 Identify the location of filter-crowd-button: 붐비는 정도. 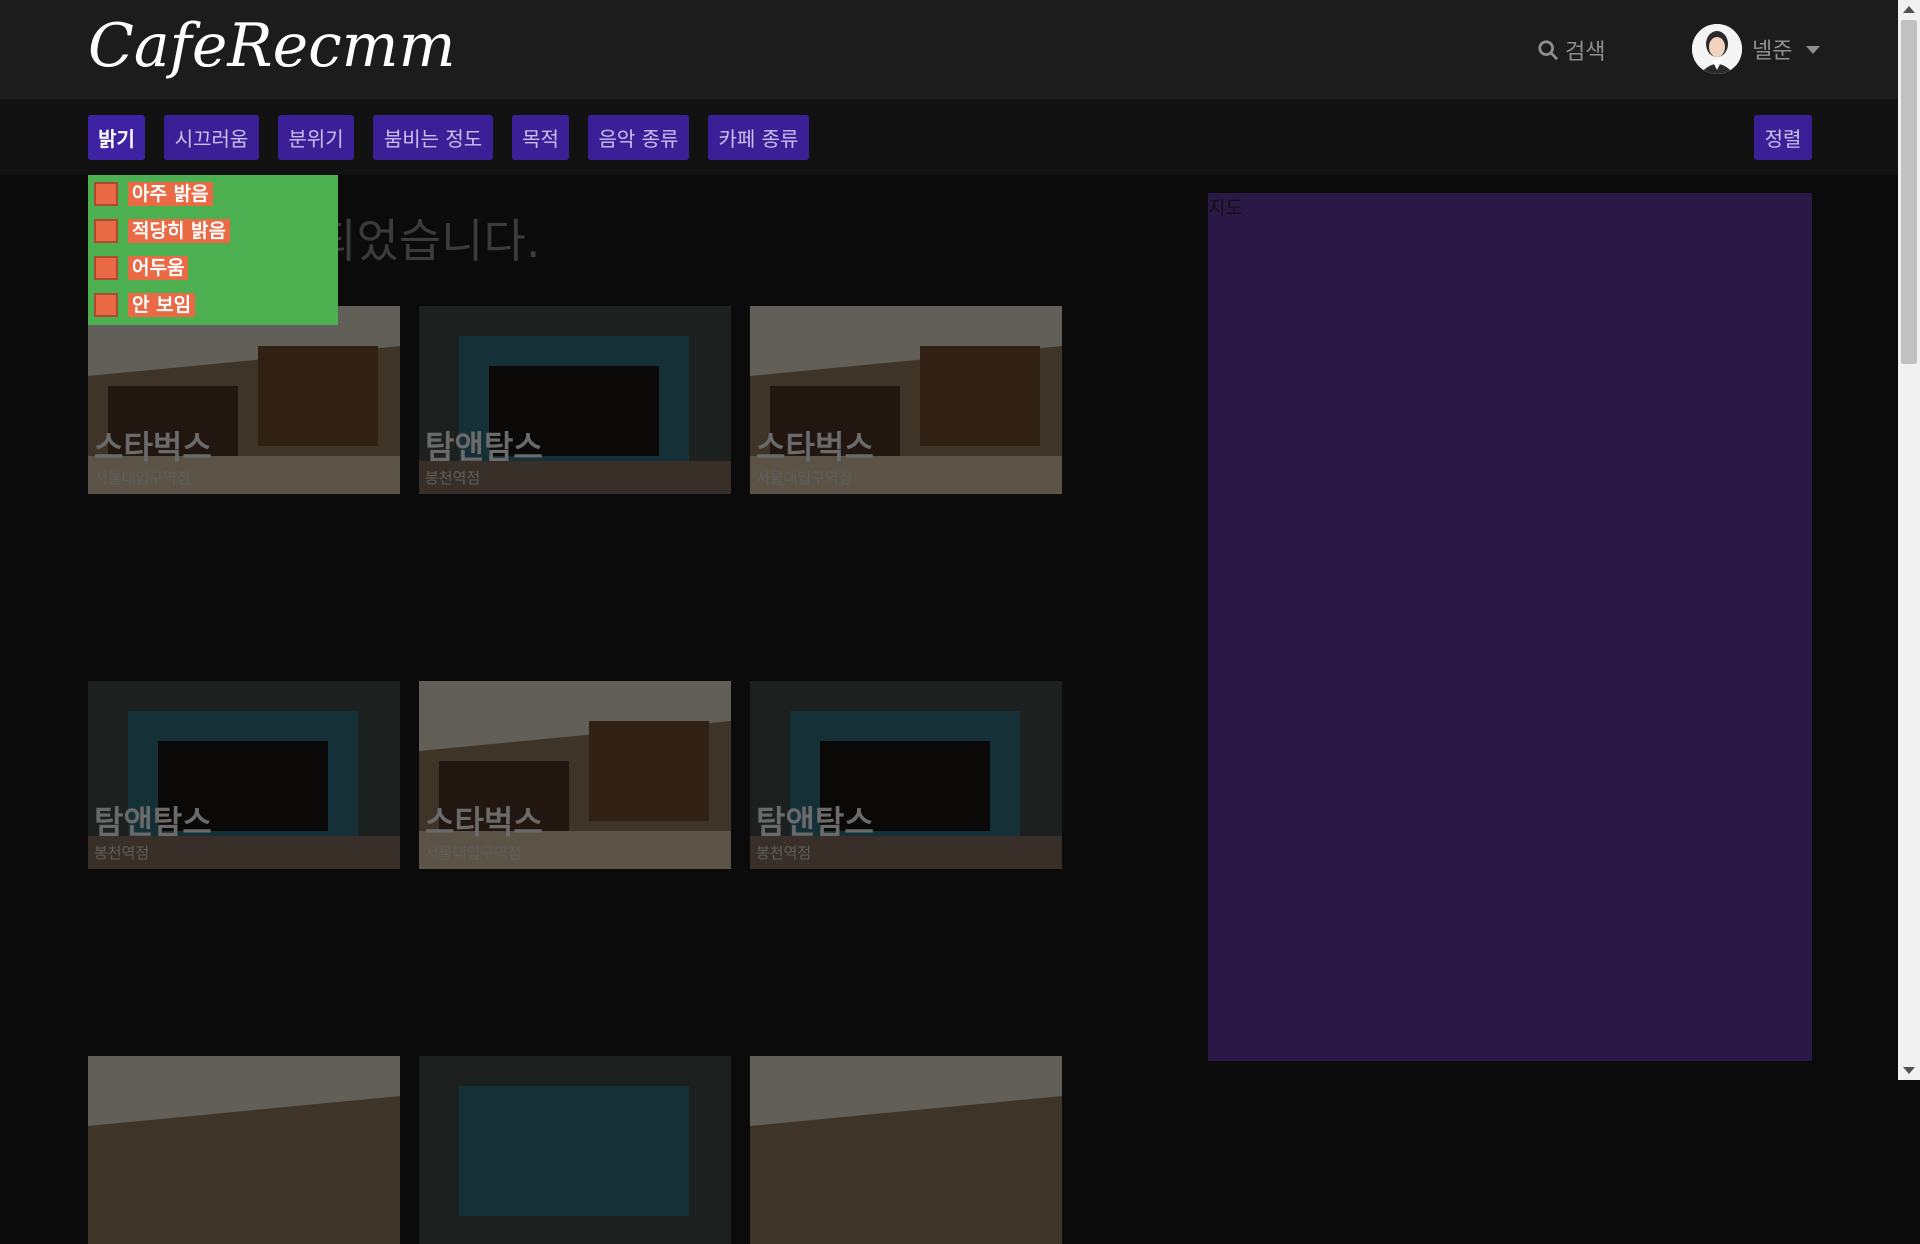
(433, 137).